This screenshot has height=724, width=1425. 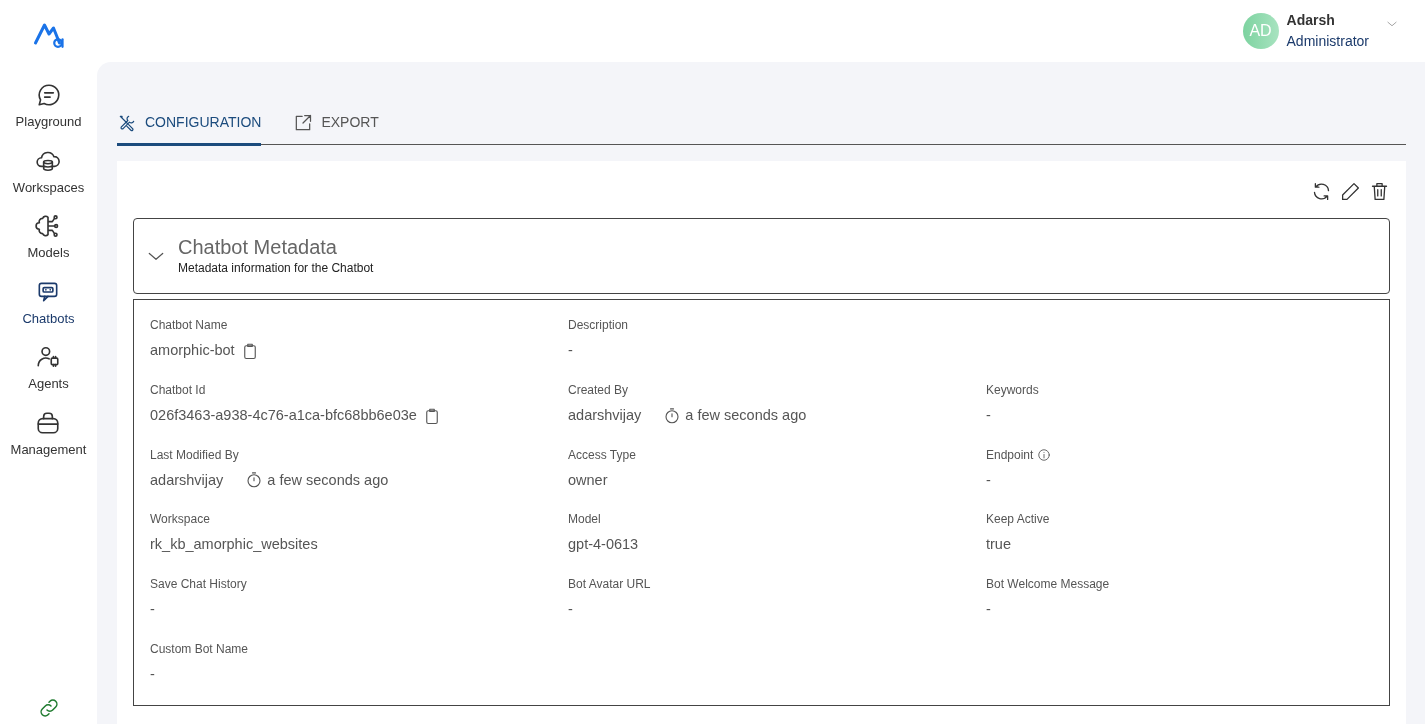 What do you see at coordinates (198, 584) in the screenshot?
I see `field-label: Save Chat History` at bounding box center [198, 584].